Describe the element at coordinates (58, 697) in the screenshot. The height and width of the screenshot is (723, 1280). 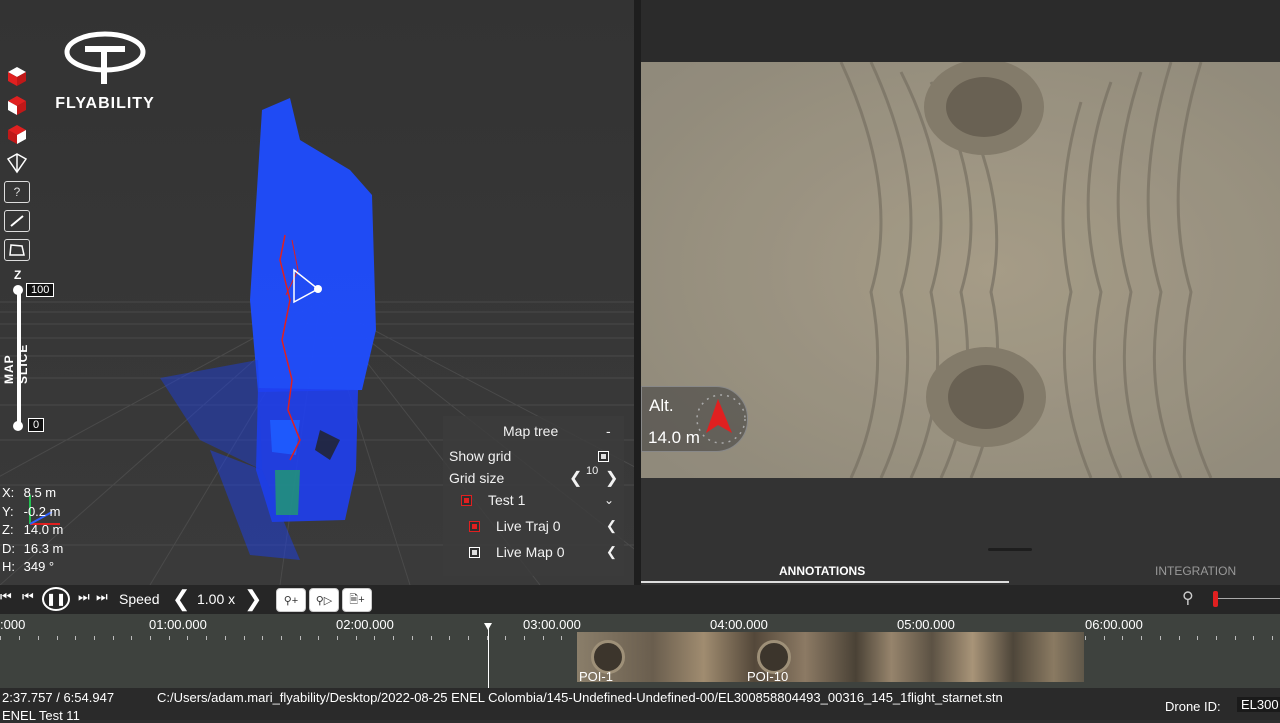
I see `playback-time: 2:37.757 / 6:54.947` at that location.